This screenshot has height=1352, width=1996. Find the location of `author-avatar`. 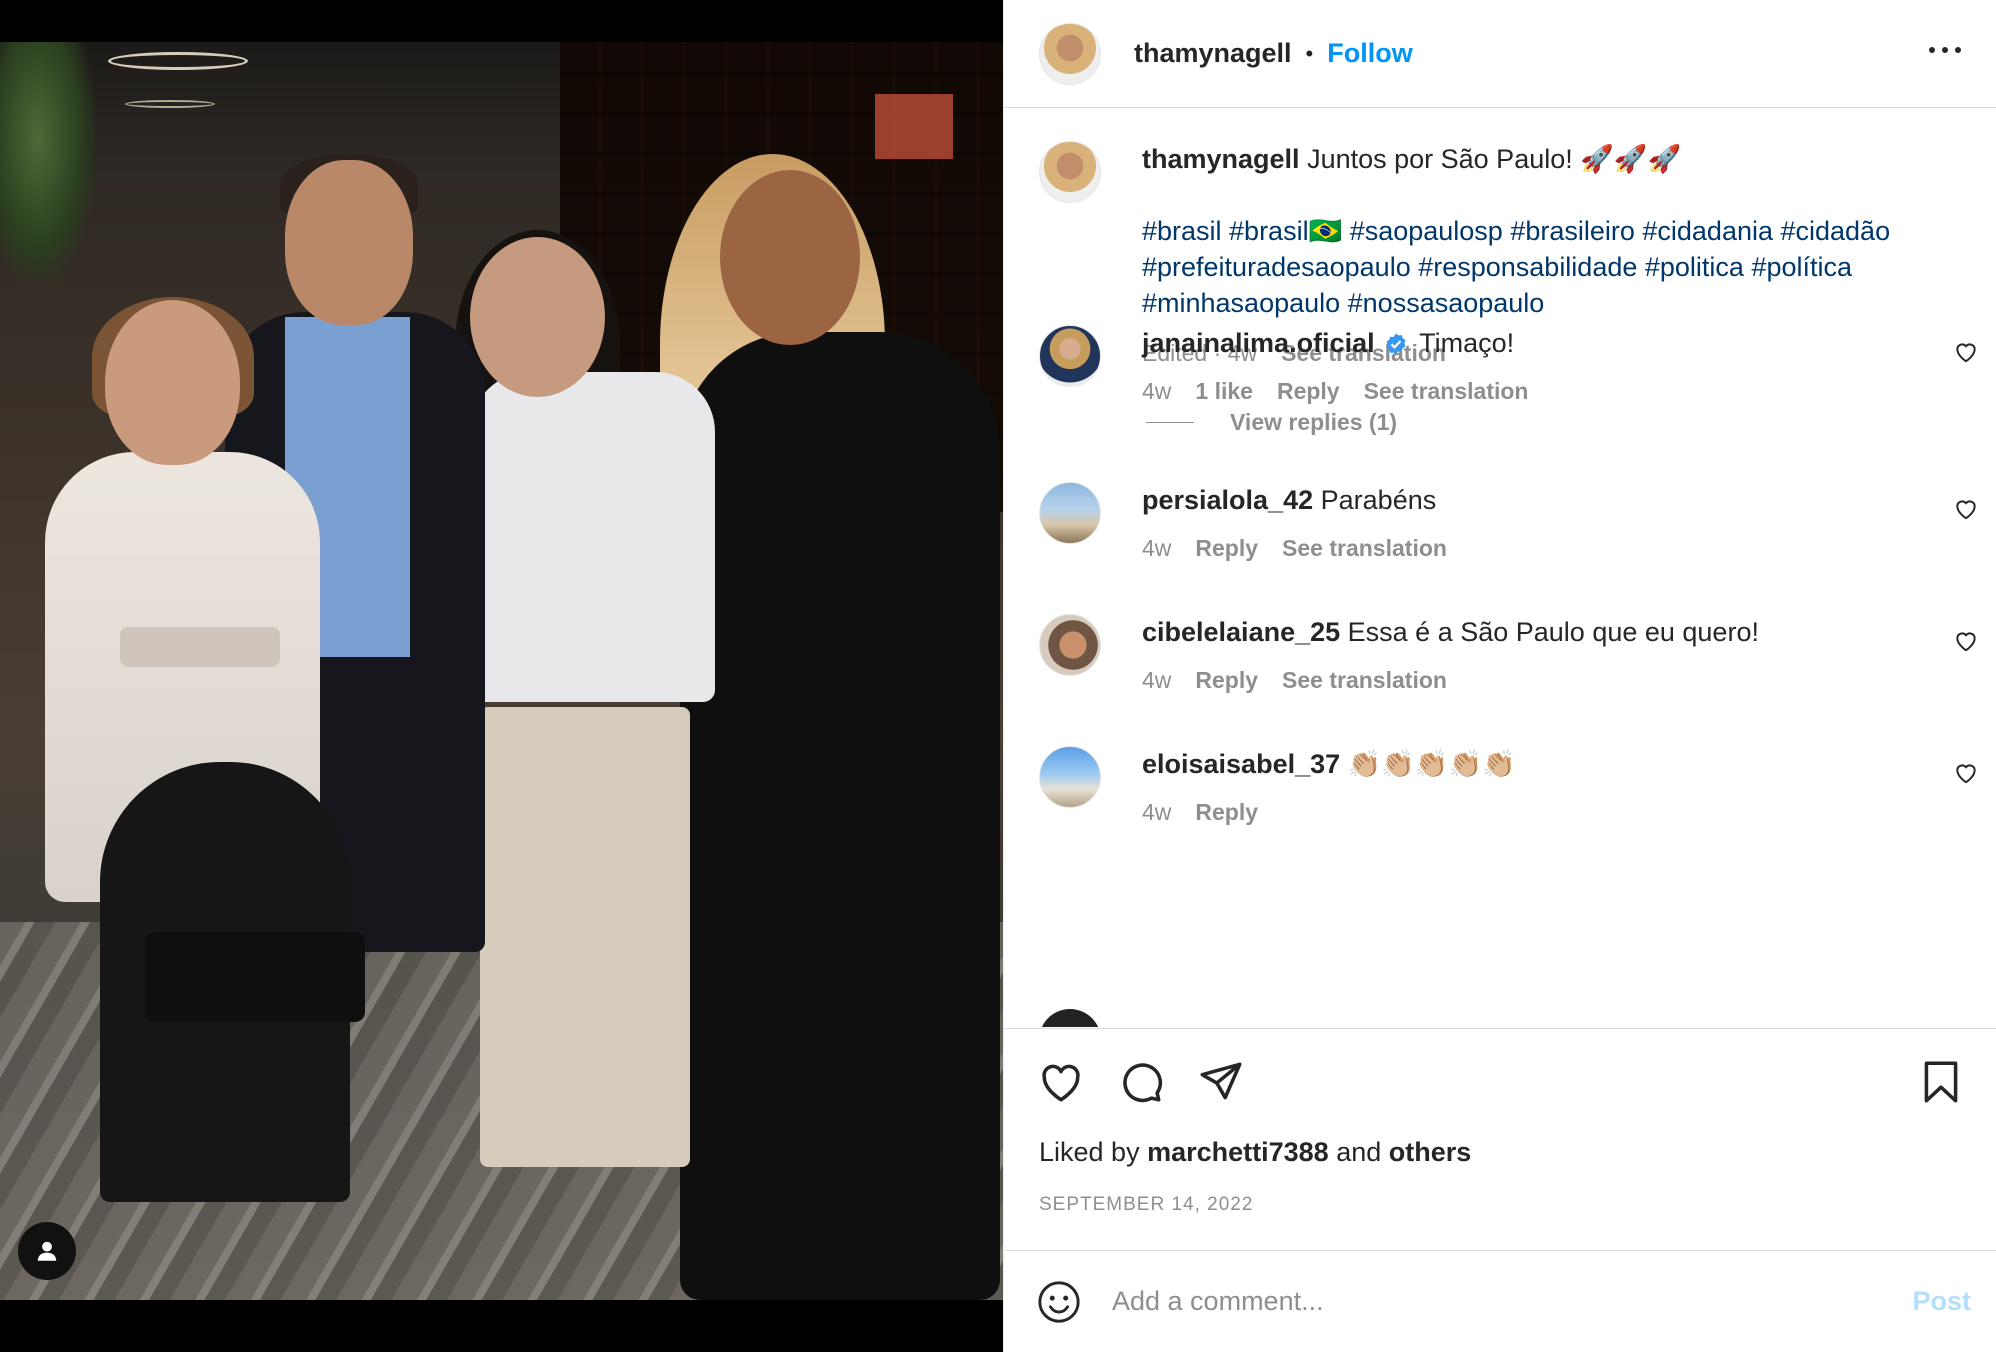

author-avatar is located at coordinates (1070, 53).